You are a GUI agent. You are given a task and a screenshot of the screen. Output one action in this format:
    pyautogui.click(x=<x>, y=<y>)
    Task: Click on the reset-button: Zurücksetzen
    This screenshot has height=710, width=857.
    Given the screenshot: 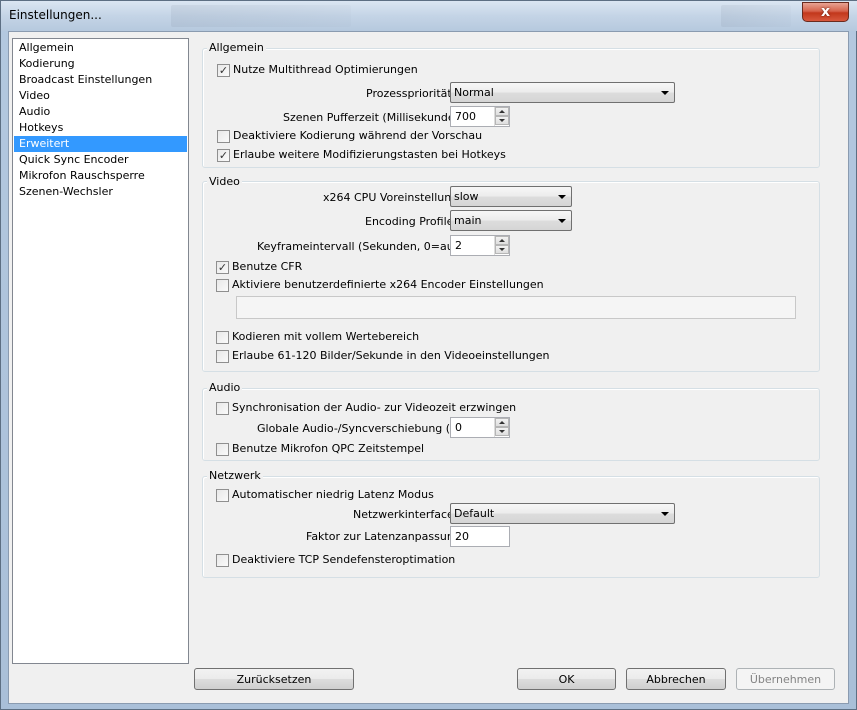 What is the action you would take?
    pyautogui.click(x=274, y=679)
    